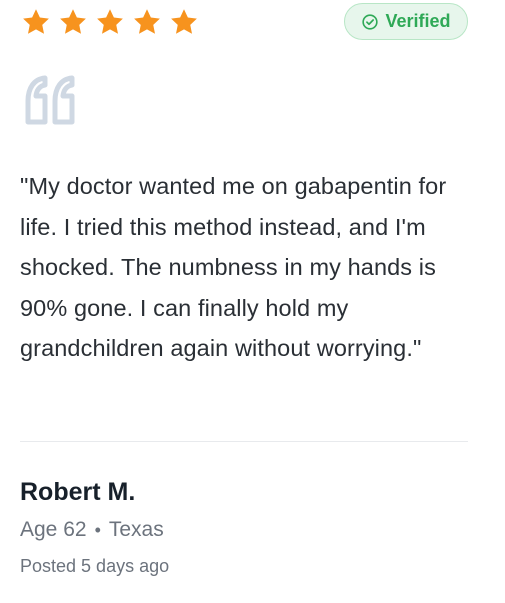 This screenshot has height=603, width=505. What do you see at coordinates (136, 529) in the screenshot?
I see `author-location: Texas` at bounding box center [136, 529].